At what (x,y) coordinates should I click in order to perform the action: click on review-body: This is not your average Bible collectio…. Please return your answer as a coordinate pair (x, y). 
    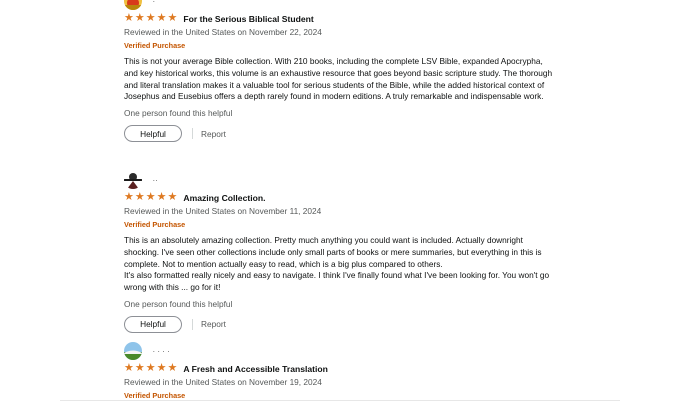
    Looking at the image, I should click on (339, 79).